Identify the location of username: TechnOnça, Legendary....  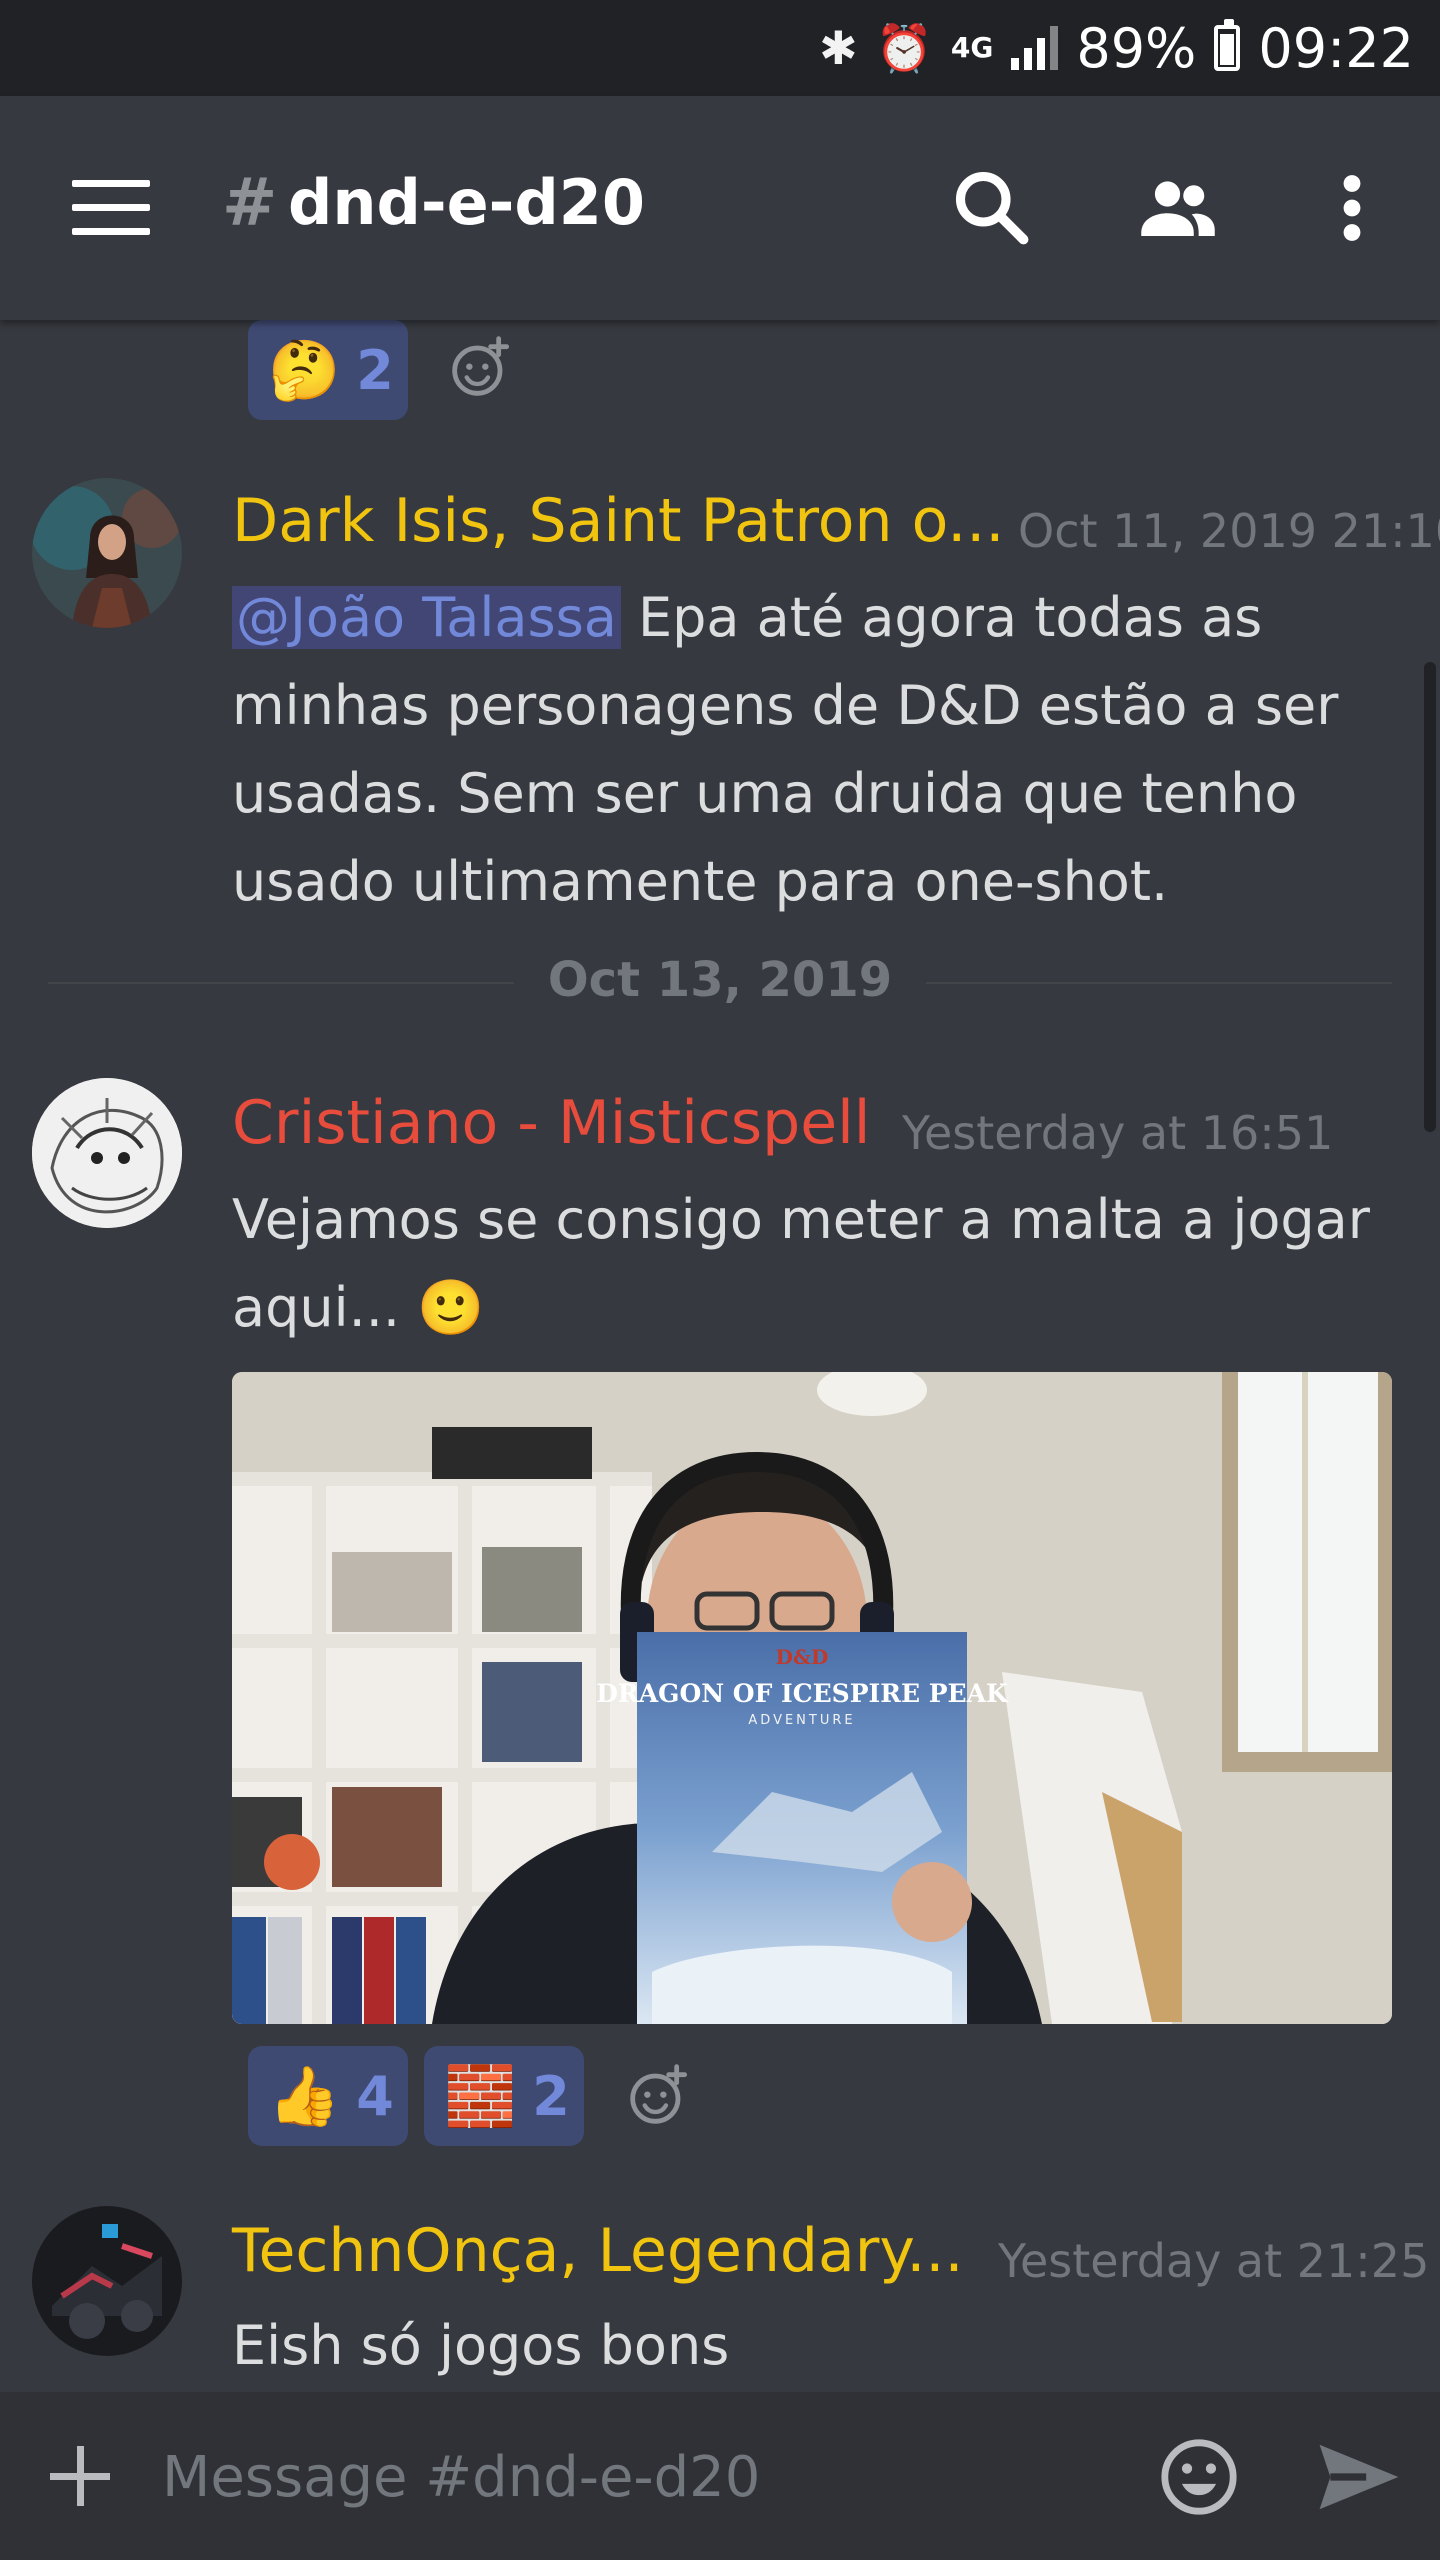
(598, 2251).